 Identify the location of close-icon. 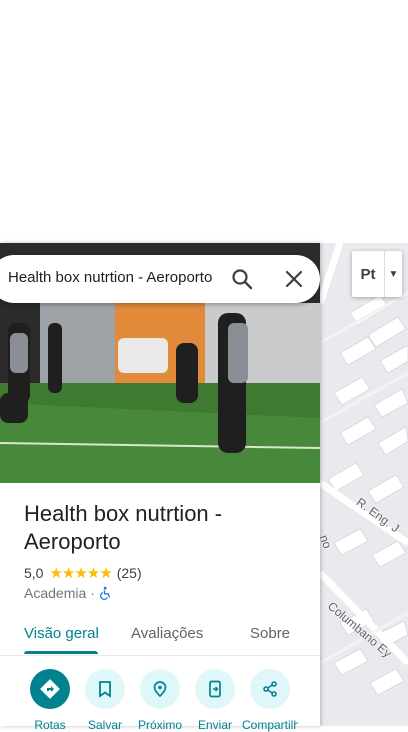
(294, 279).